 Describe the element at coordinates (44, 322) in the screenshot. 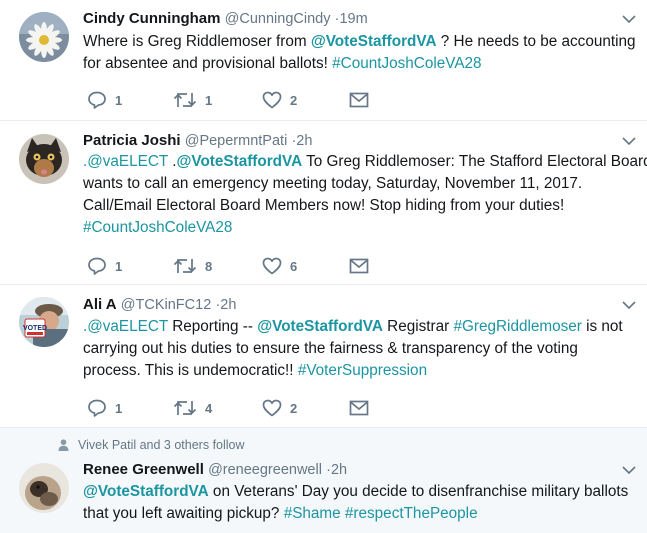

I see `avatar: VOTED` at that location.